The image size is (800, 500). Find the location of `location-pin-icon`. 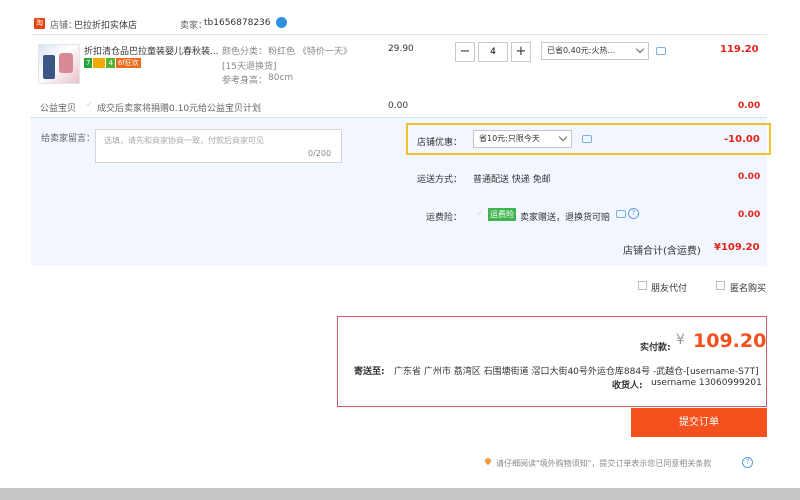

location-pin-icon is located at coordinates (488, 461).